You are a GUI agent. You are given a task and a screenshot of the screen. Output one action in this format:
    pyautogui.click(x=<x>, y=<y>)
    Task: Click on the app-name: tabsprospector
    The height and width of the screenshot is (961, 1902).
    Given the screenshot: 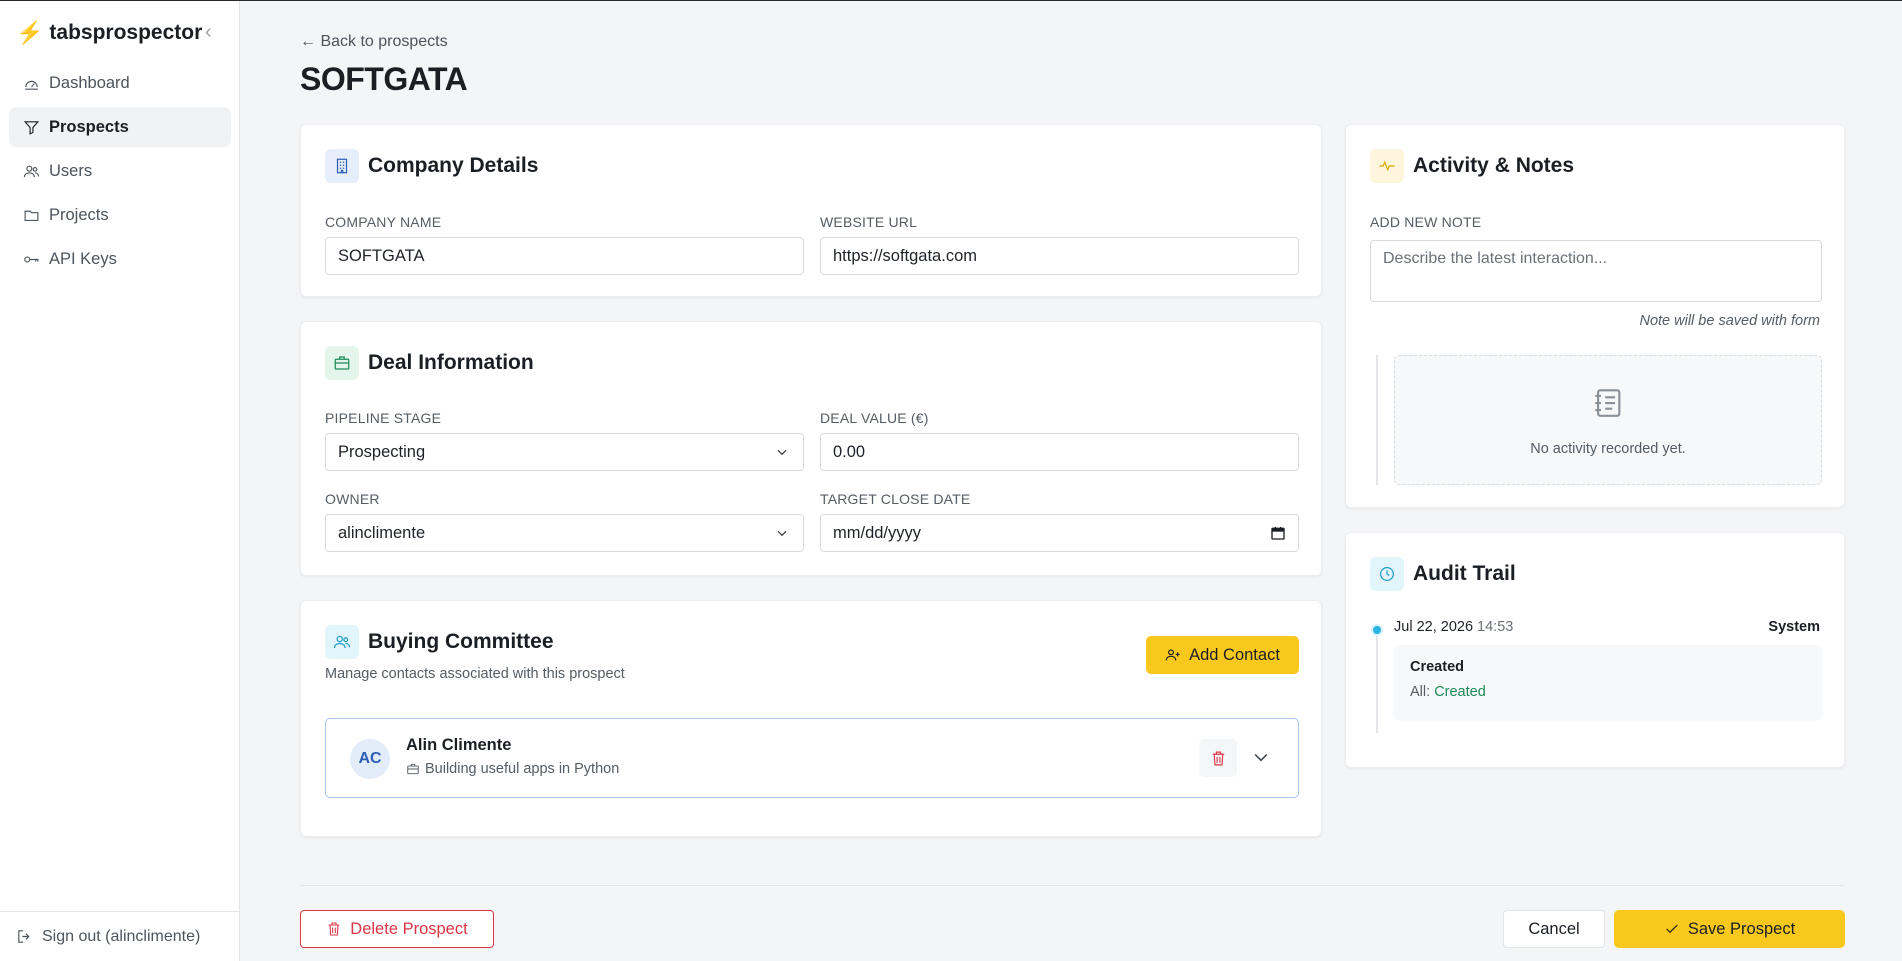 What is the action you would take?
    pyautogui.click(x=126, y=32)
    